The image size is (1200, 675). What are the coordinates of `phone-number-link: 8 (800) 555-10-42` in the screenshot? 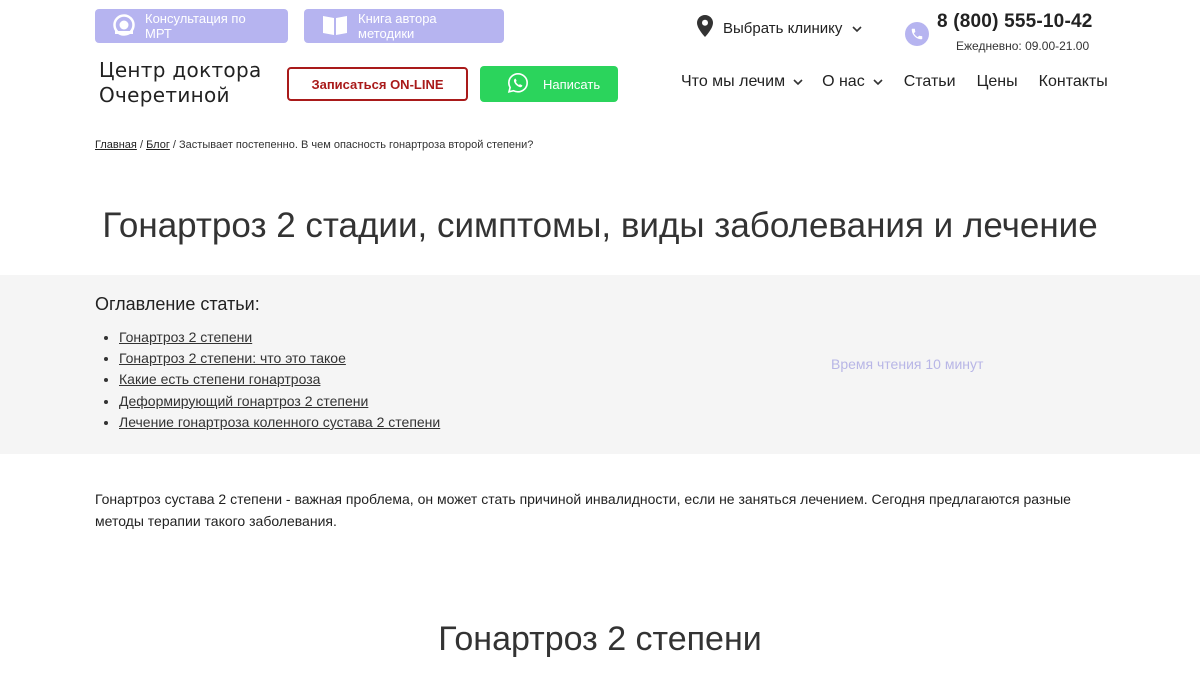 It's located at (1015, 22).